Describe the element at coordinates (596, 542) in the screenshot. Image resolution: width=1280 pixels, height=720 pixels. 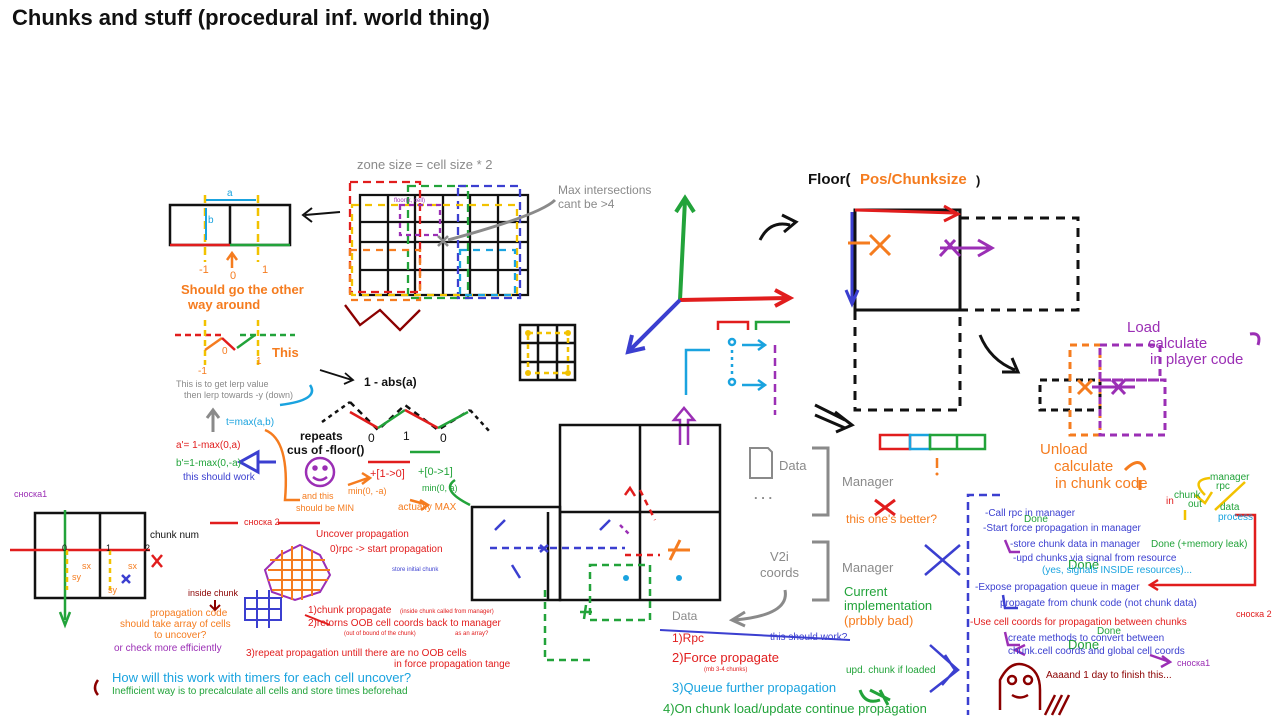
I see `center-grid` at that location.